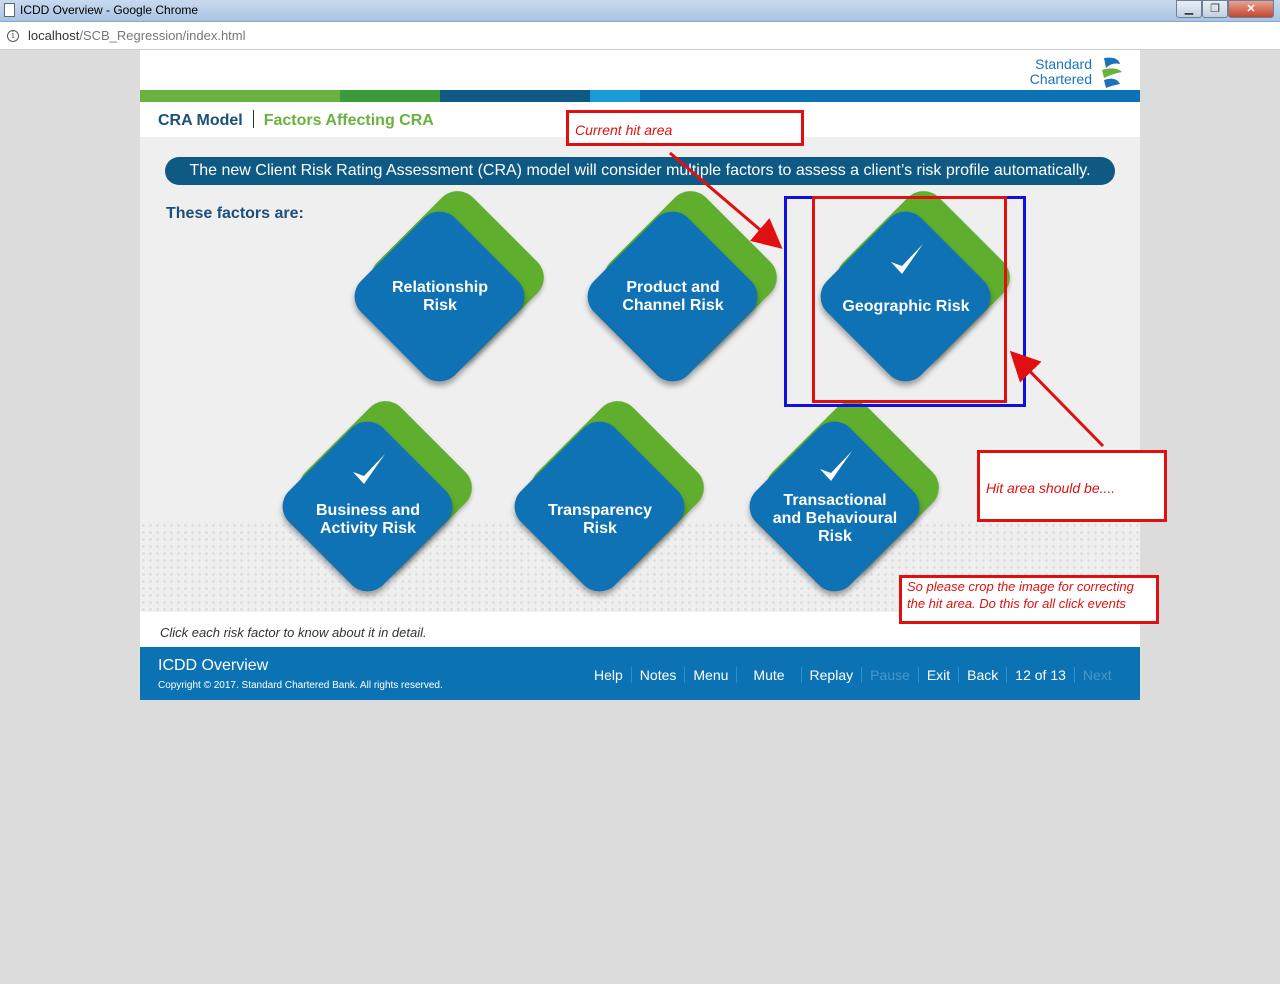  What do you see at coordinates (1057, 399) in the screenshot?
I see `arrow-to-correct-area` at bounding box center [1057, 399].